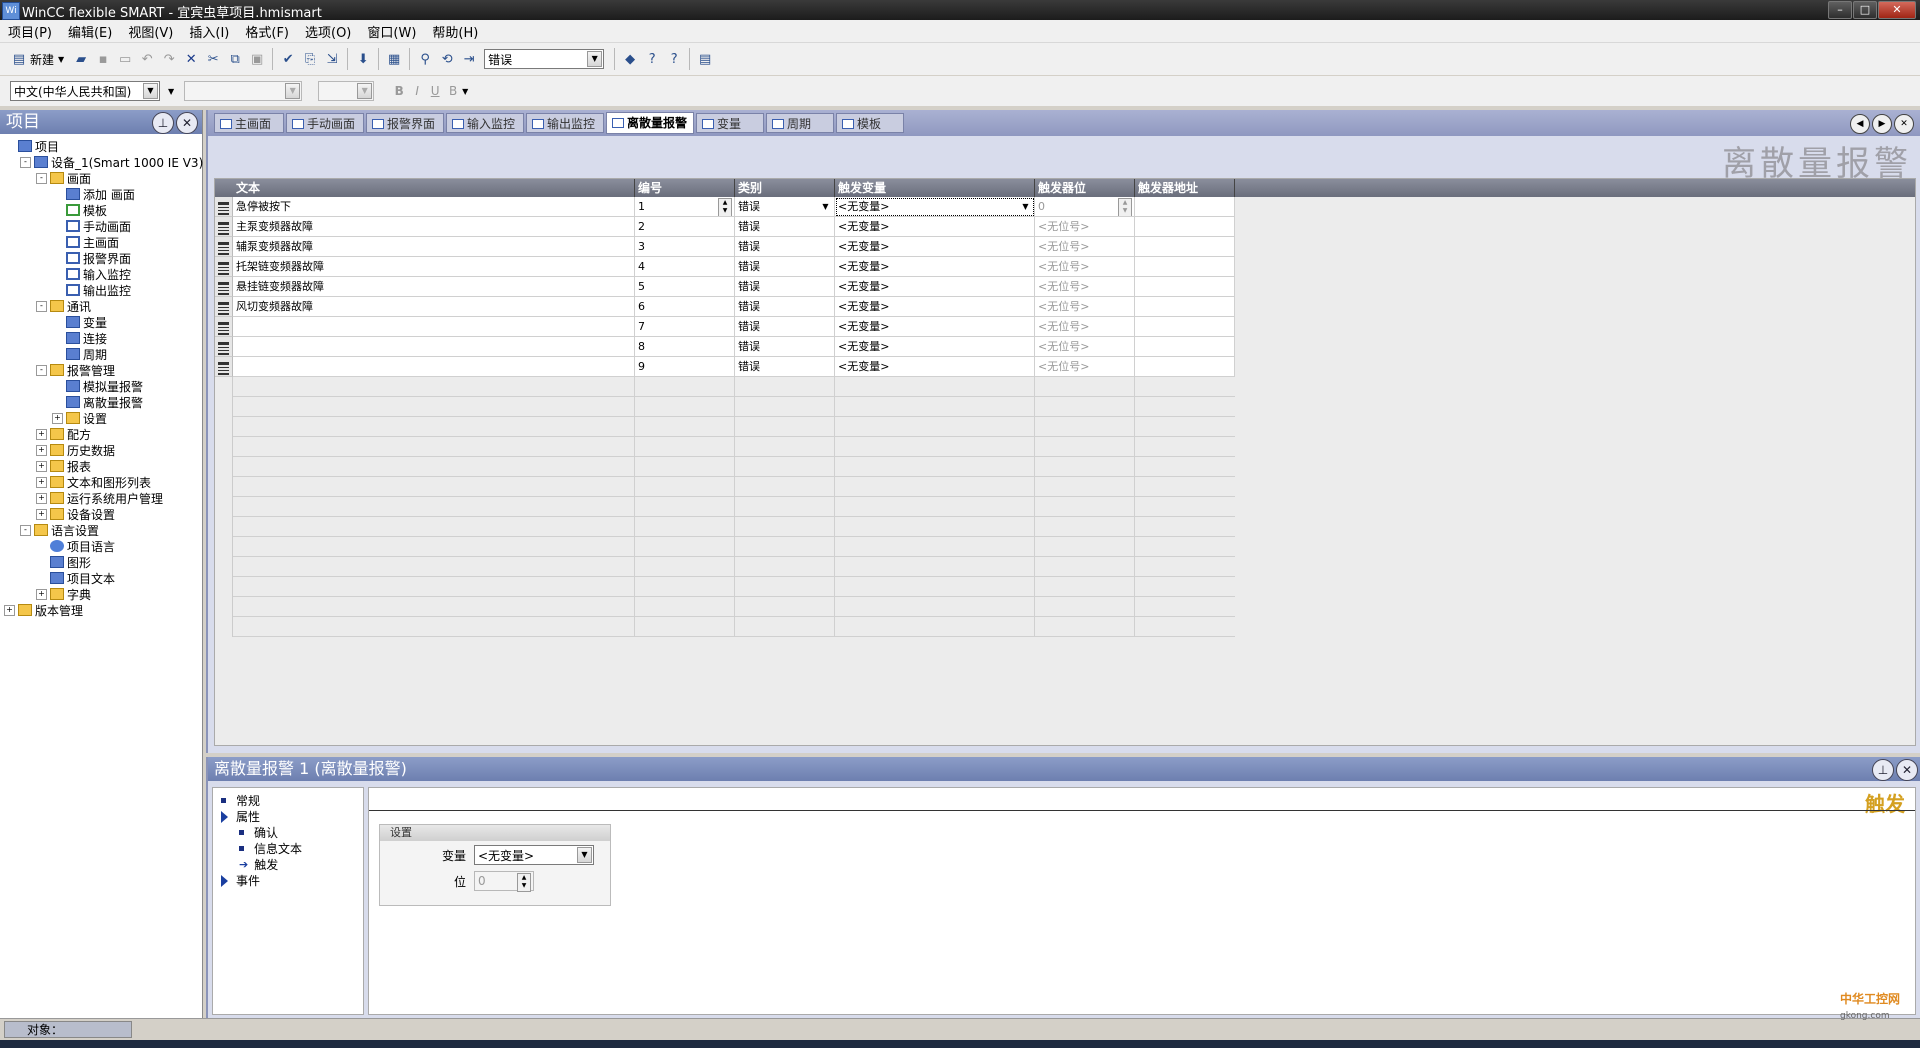  I want to click on editor-tab: 手动画面, so click(325, 123).